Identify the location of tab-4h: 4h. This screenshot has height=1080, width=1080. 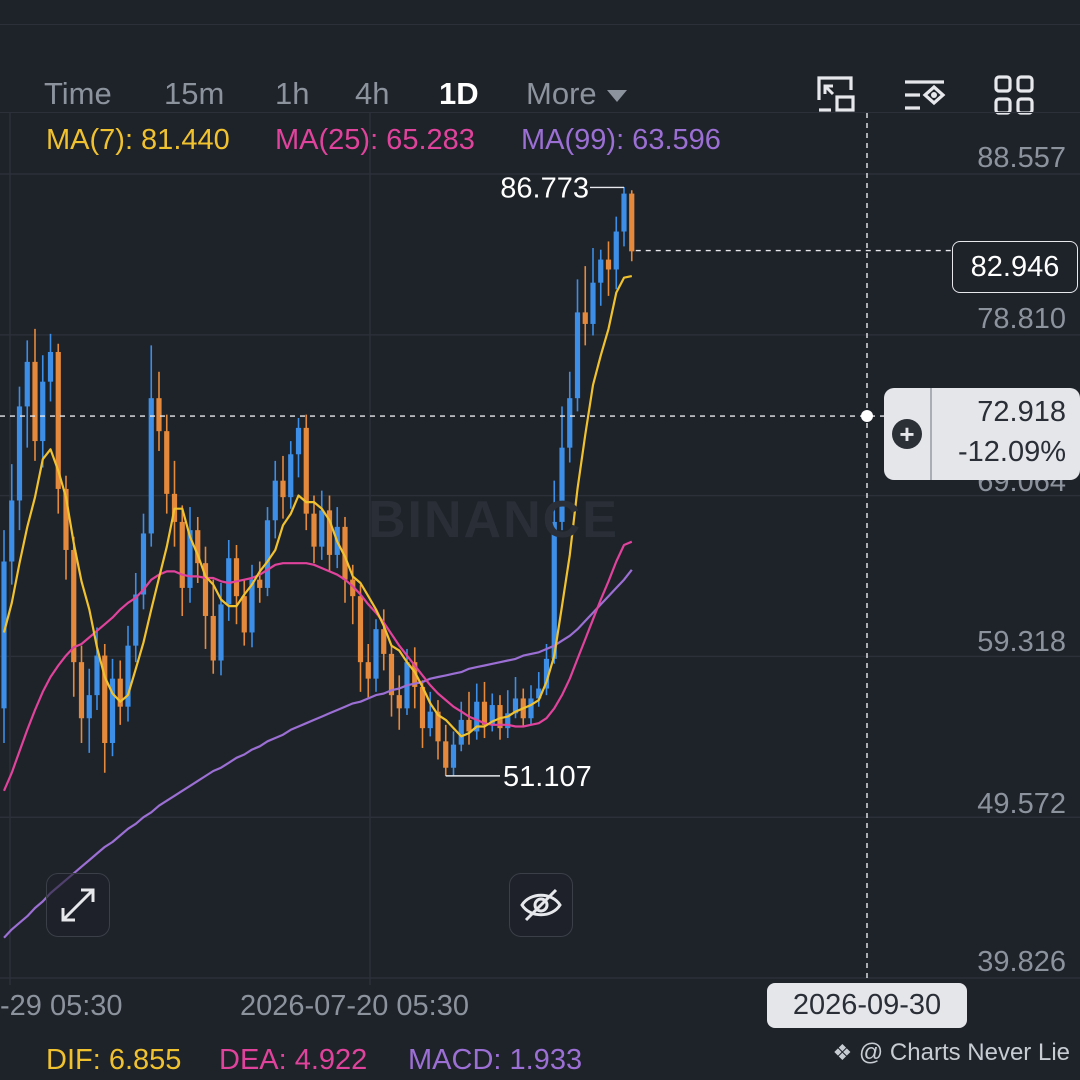
(372, 94).